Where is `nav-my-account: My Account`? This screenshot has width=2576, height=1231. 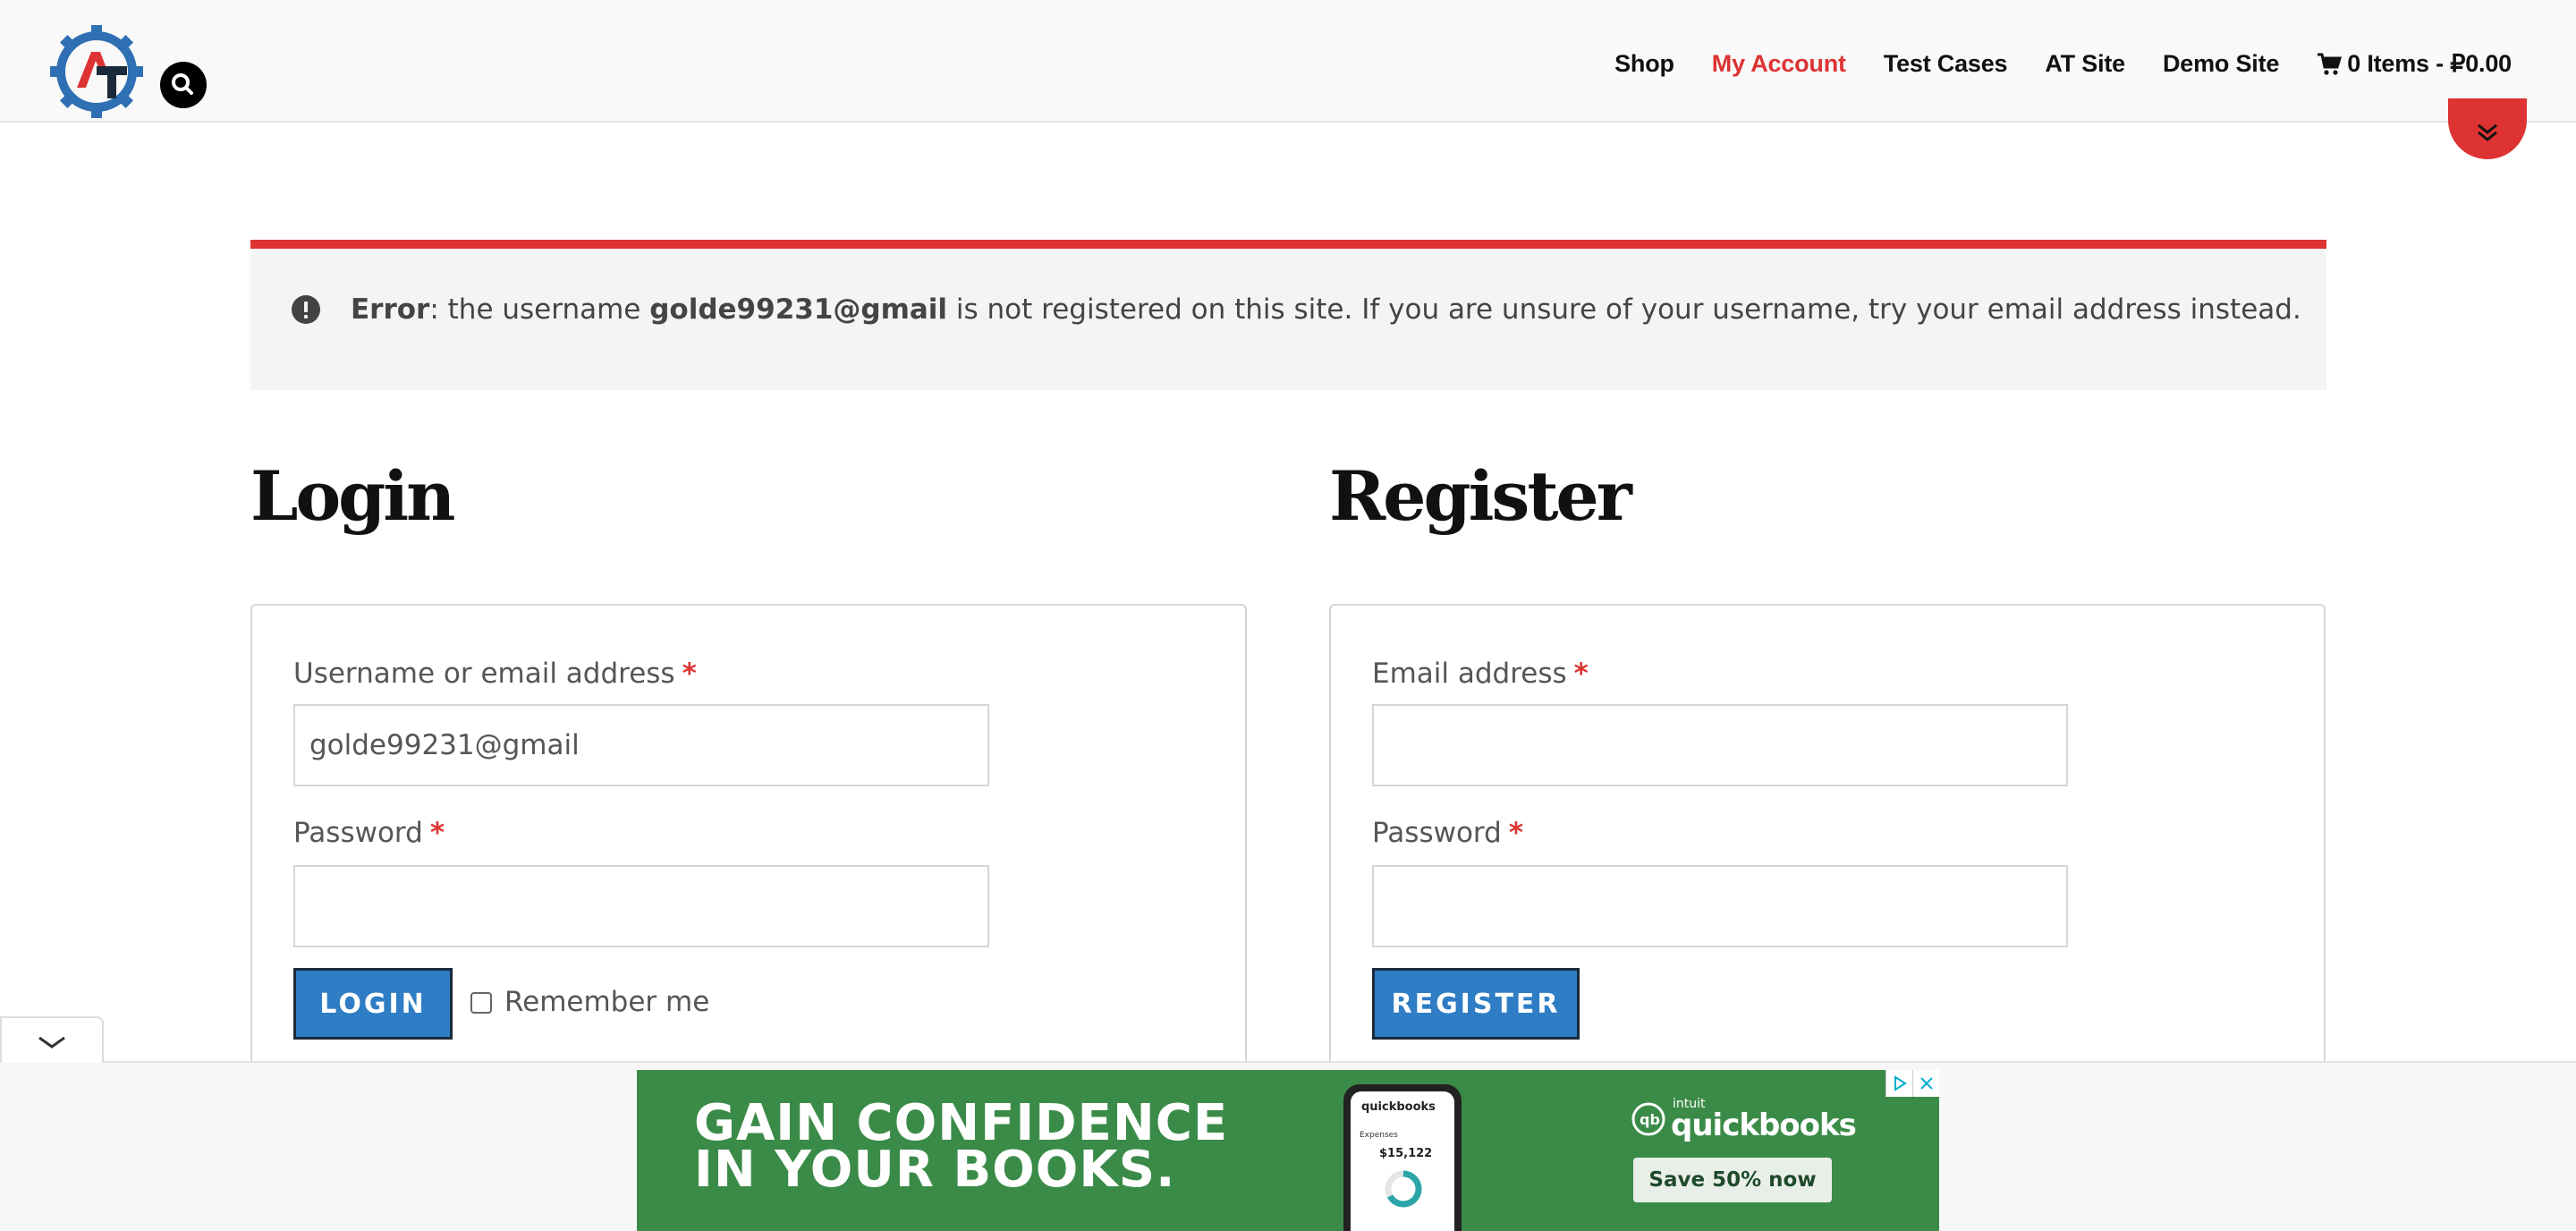
nav-my-account: My Account is located at coordinates (1779, 64).